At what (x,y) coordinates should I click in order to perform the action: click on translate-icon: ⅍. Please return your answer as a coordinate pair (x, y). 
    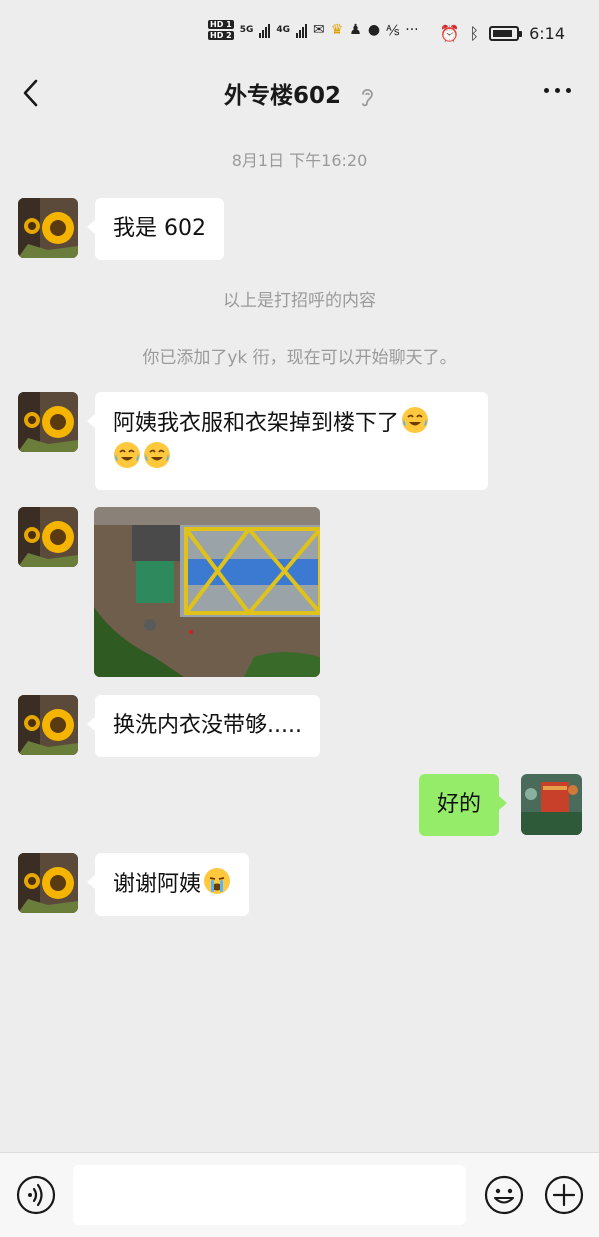
    Looking at the image, I should click on (393, 30).